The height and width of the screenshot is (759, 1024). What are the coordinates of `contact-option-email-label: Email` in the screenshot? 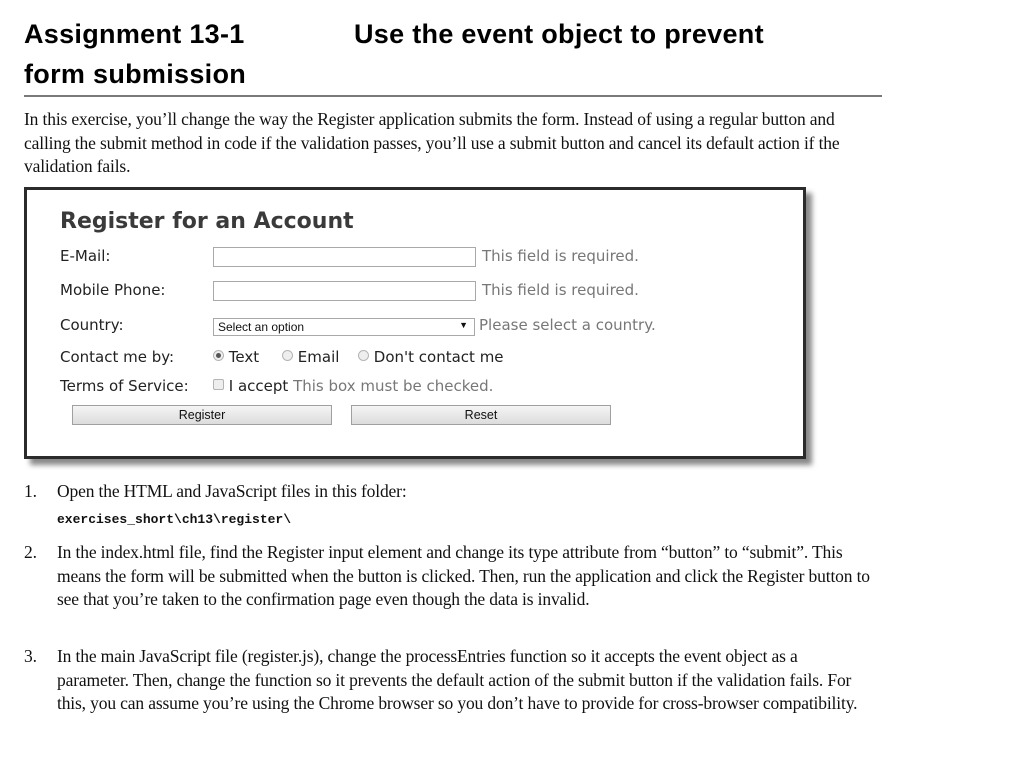 It's located at (318, 357).